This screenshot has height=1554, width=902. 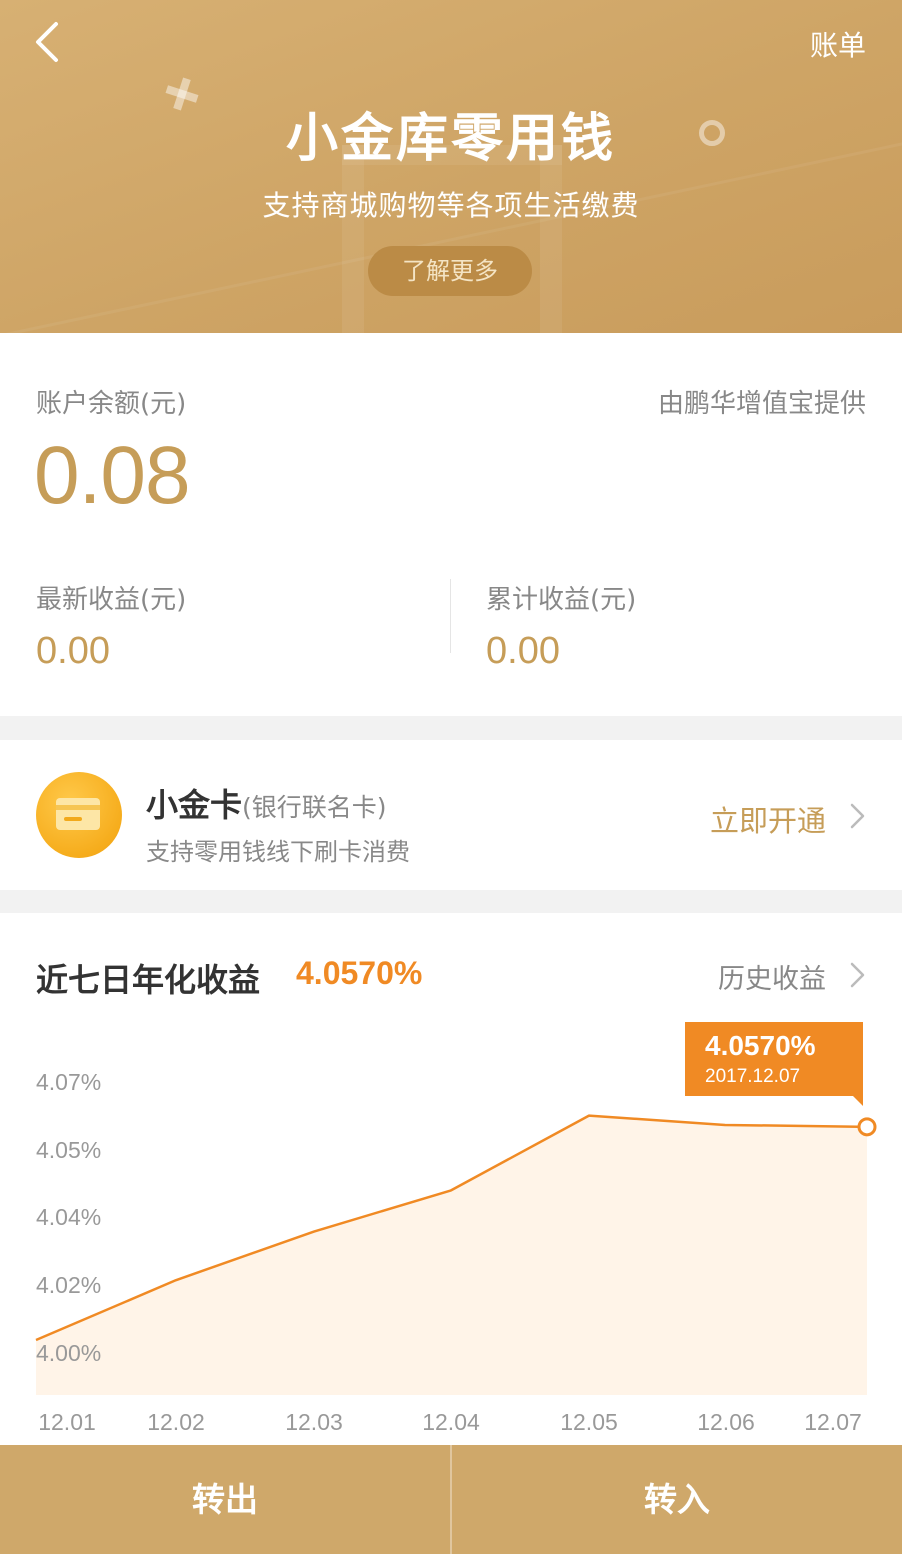 I want to click on promo-title: 小金卡(银行联名卡), so click(x=266, y=803).